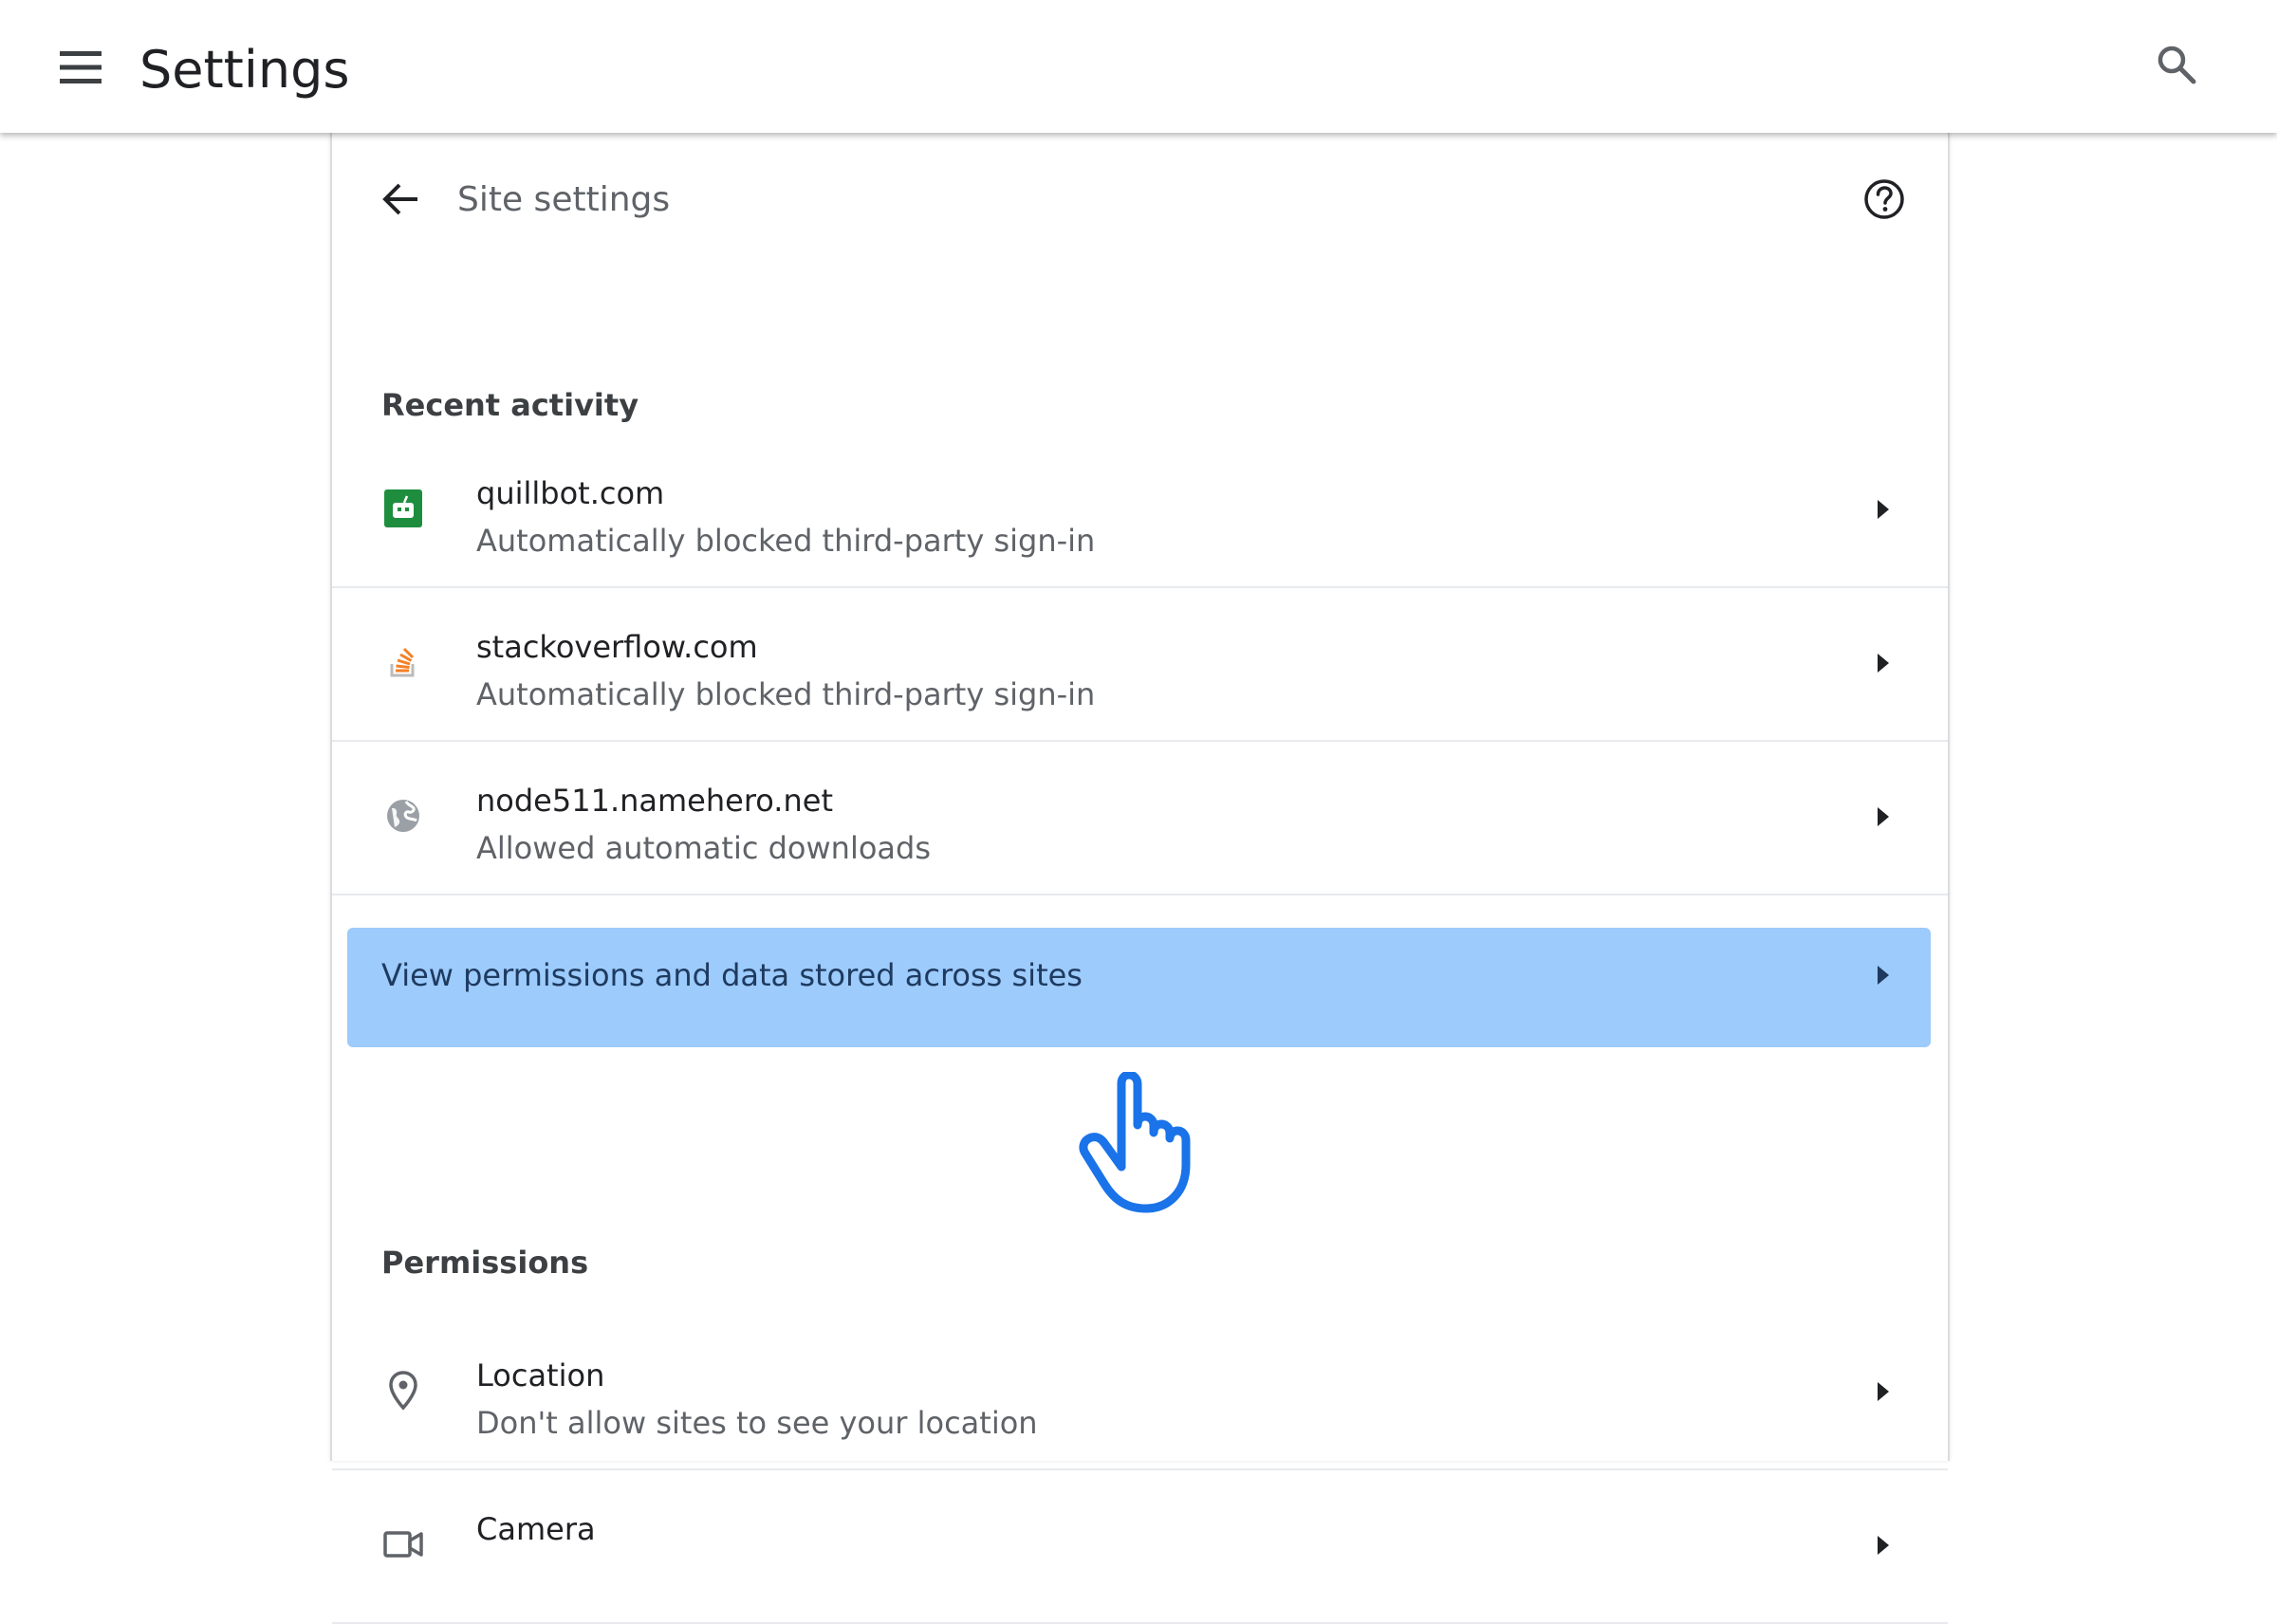 Image resolution: width=2277 pixels, height=1624 pixels. I want to click on app-title: Settings, so click(244, 70).